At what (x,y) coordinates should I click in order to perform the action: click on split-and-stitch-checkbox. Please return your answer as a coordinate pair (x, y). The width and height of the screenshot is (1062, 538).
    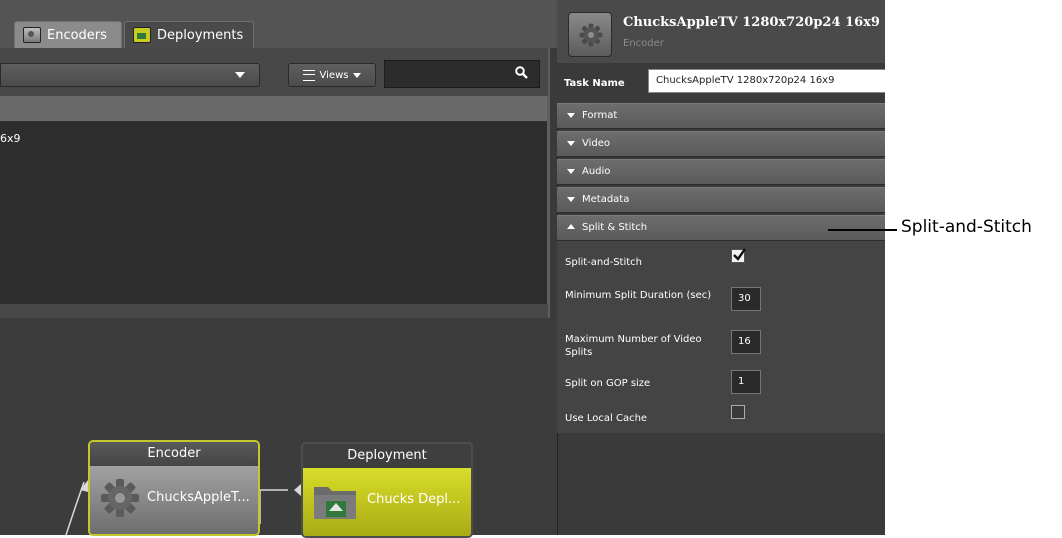
    Looking at the image, I should click on (738, 255).